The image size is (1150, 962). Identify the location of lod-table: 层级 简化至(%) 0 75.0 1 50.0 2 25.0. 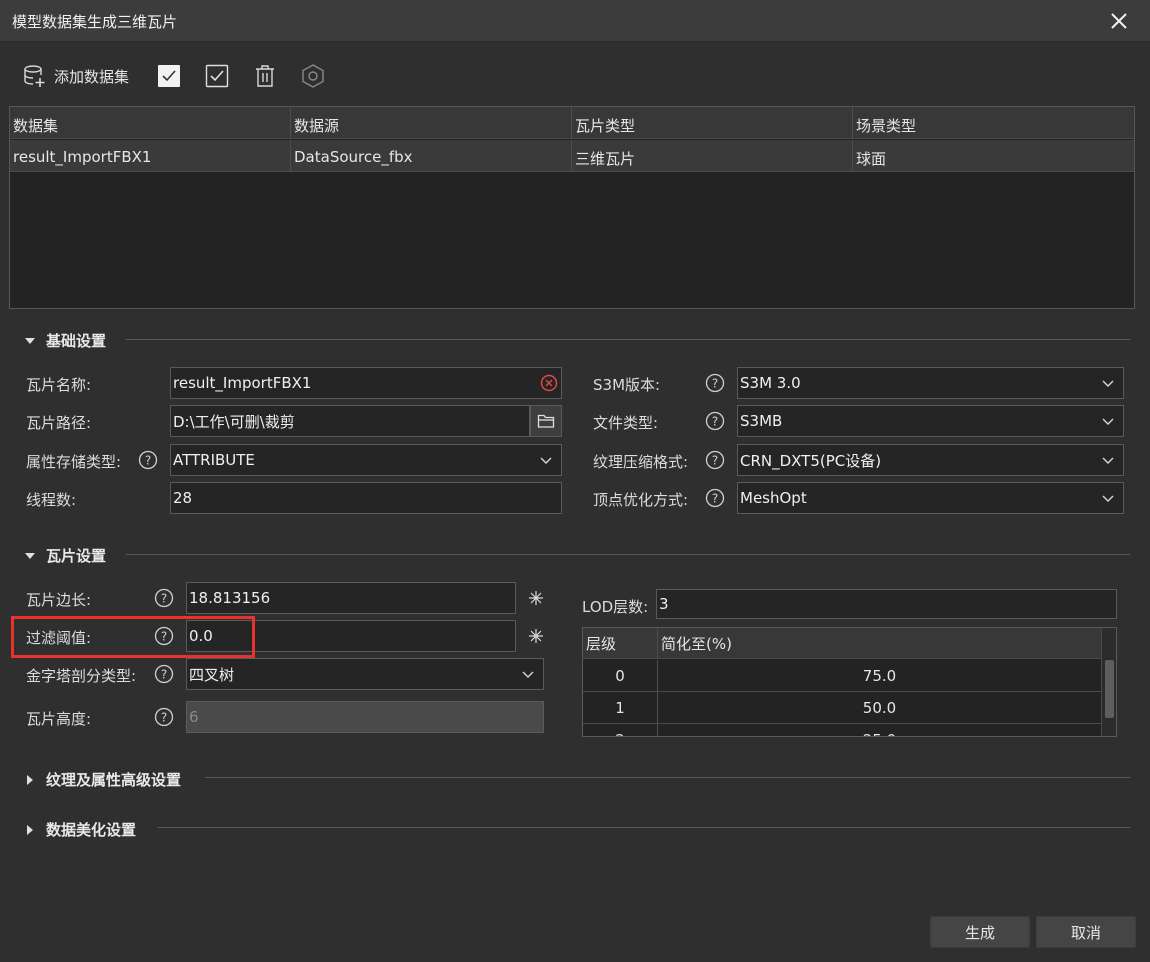
(849, 682).